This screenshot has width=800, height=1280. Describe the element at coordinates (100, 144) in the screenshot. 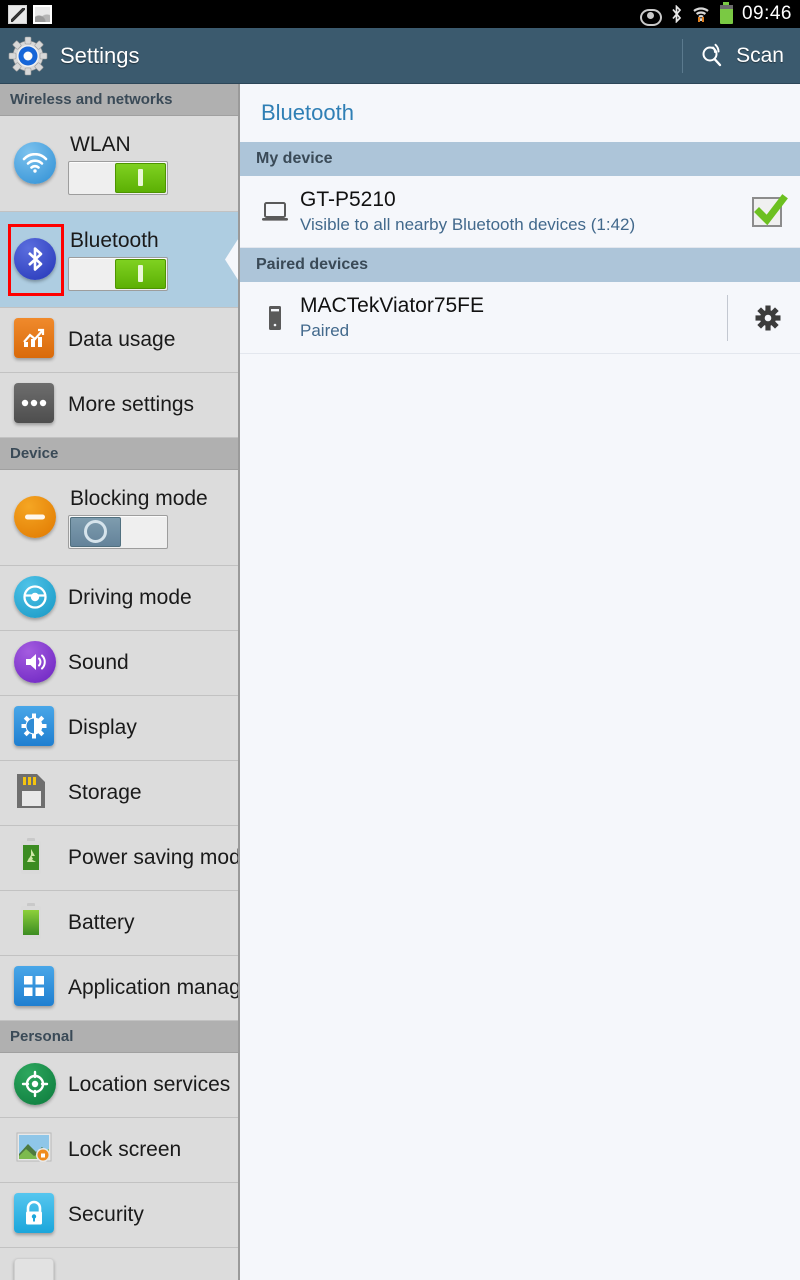

I see `sidebar-item-label: WLAN` at that location.